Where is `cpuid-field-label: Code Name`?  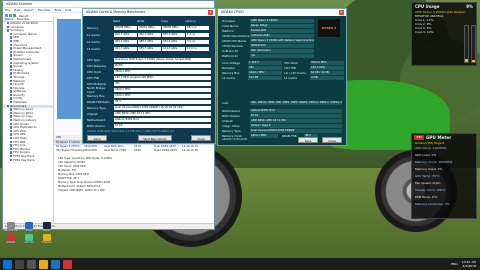 cpuid-field-label: Code Name is located at coordinates (230, 26).